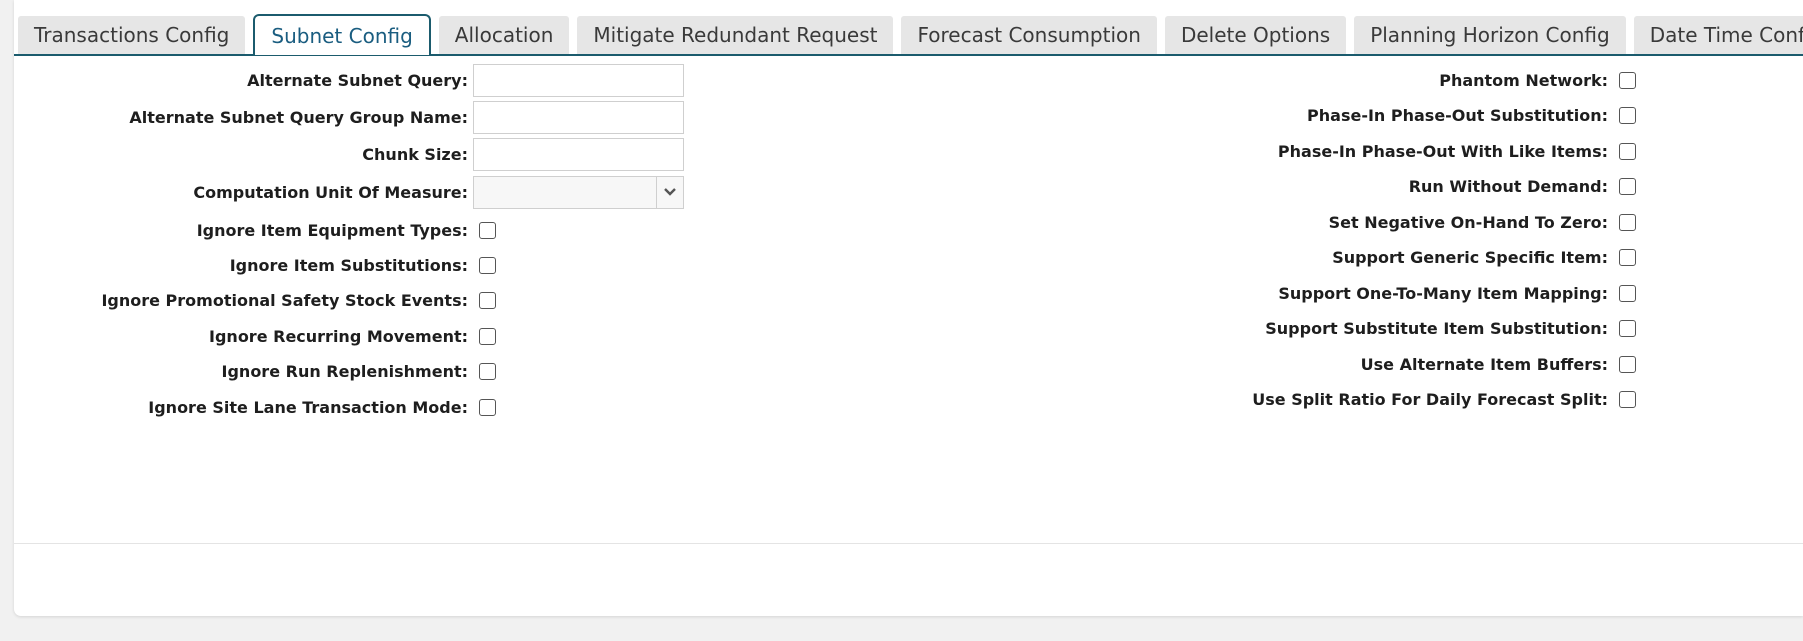 Image resolution: width=1803 pixels, height=641 pixels. What do you see at coordinates (1443, 293) in the screenshot?
I see `support-one-to-many-item-mapping-label: Support One-To-Many Item Mapping:` at bounding box center [1443, 293].